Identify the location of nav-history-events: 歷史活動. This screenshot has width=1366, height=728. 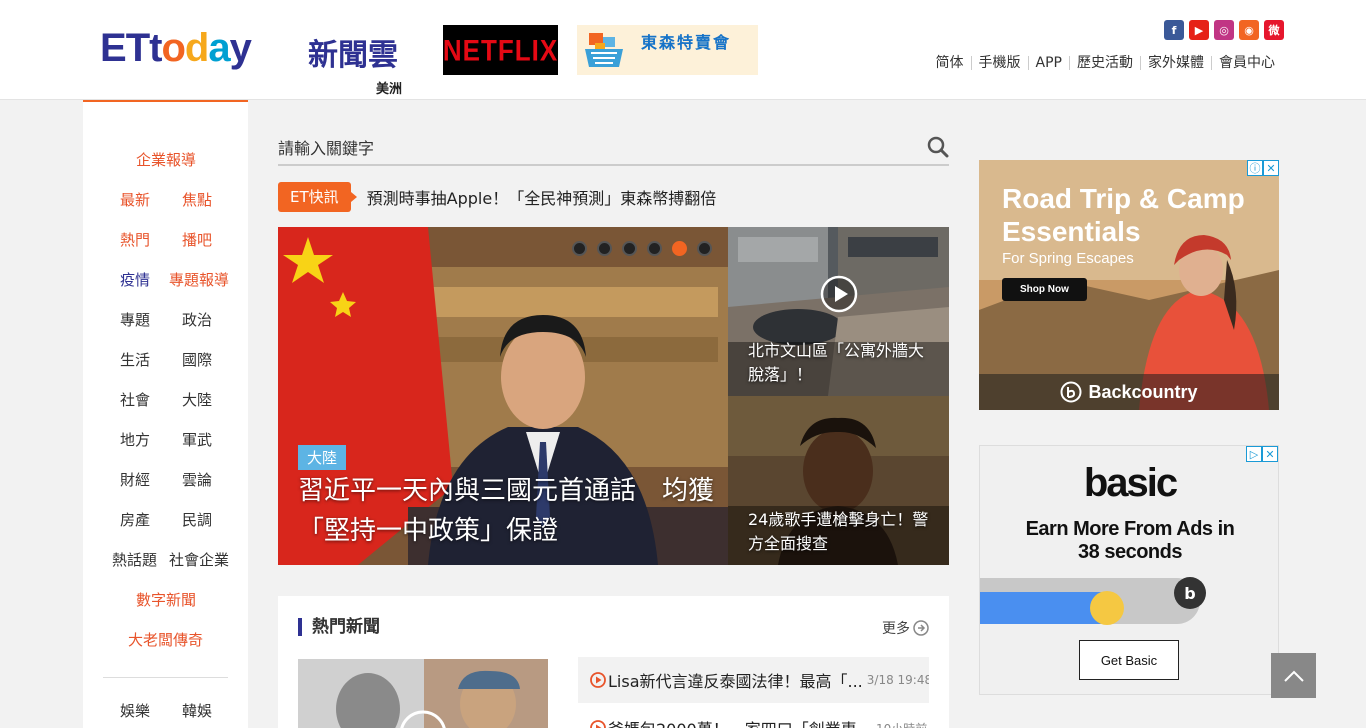
(1104, 63).